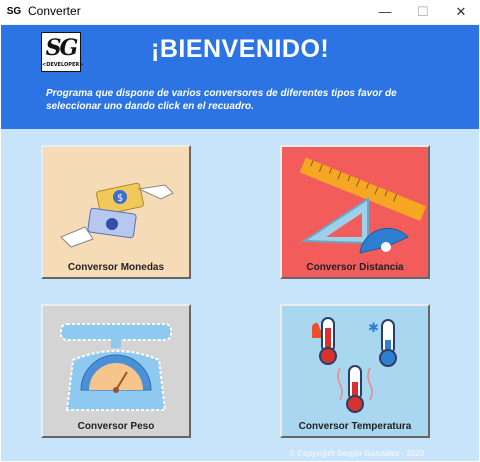  Describe the element at coordinates (116, 367) in the screenshot. I see `scale-icon` at that location.